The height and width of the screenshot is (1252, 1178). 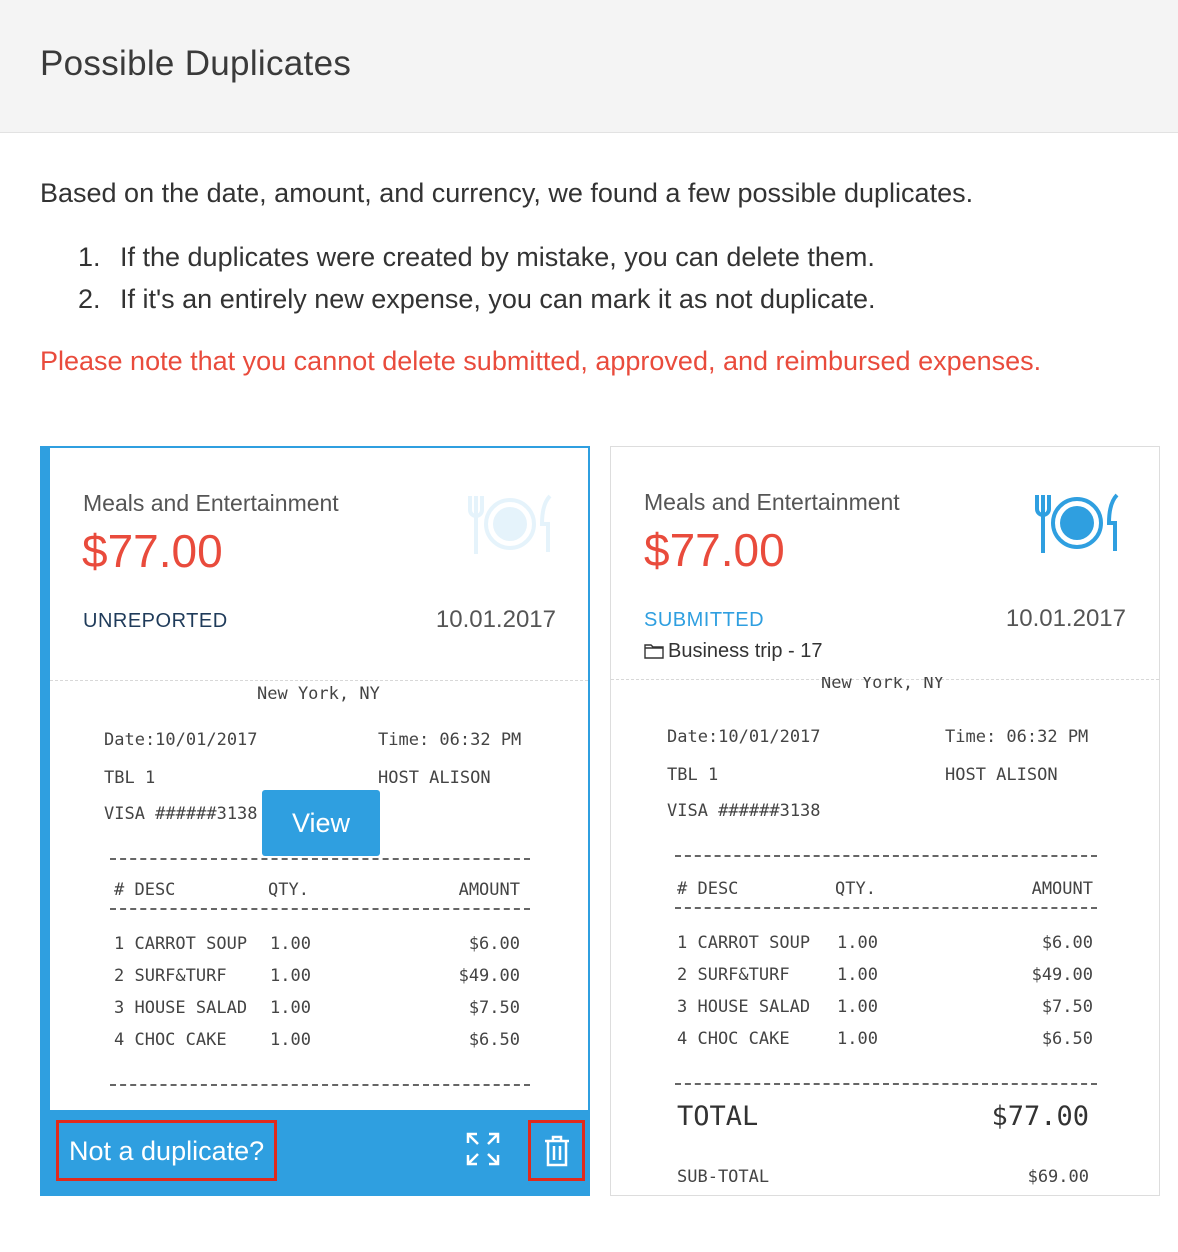 I want to click on page-title: Possible Duplicates, so click(x=196, y=63).